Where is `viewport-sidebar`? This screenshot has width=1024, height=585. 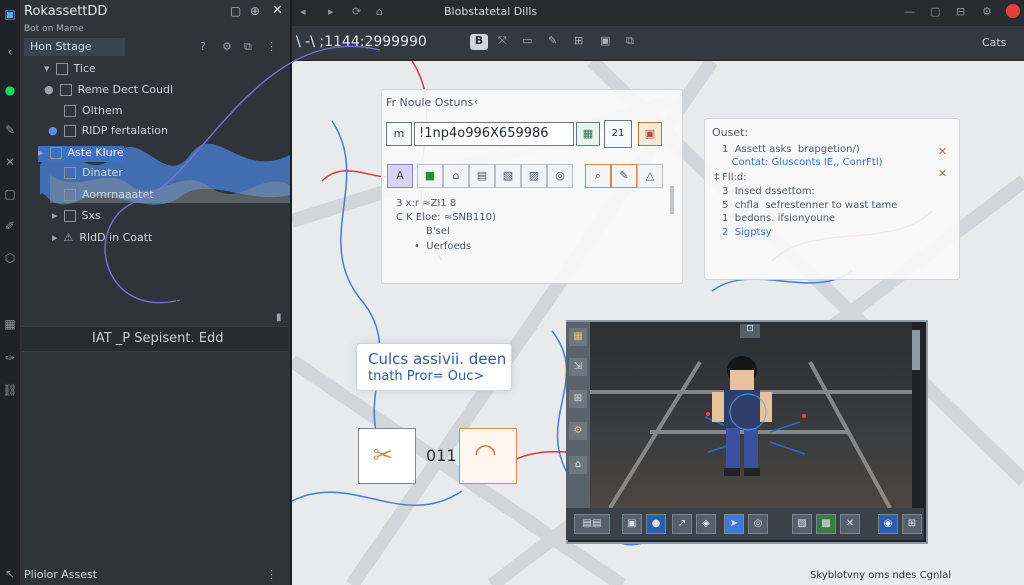
viewport-sidebar is located at coordinates (578, 415).